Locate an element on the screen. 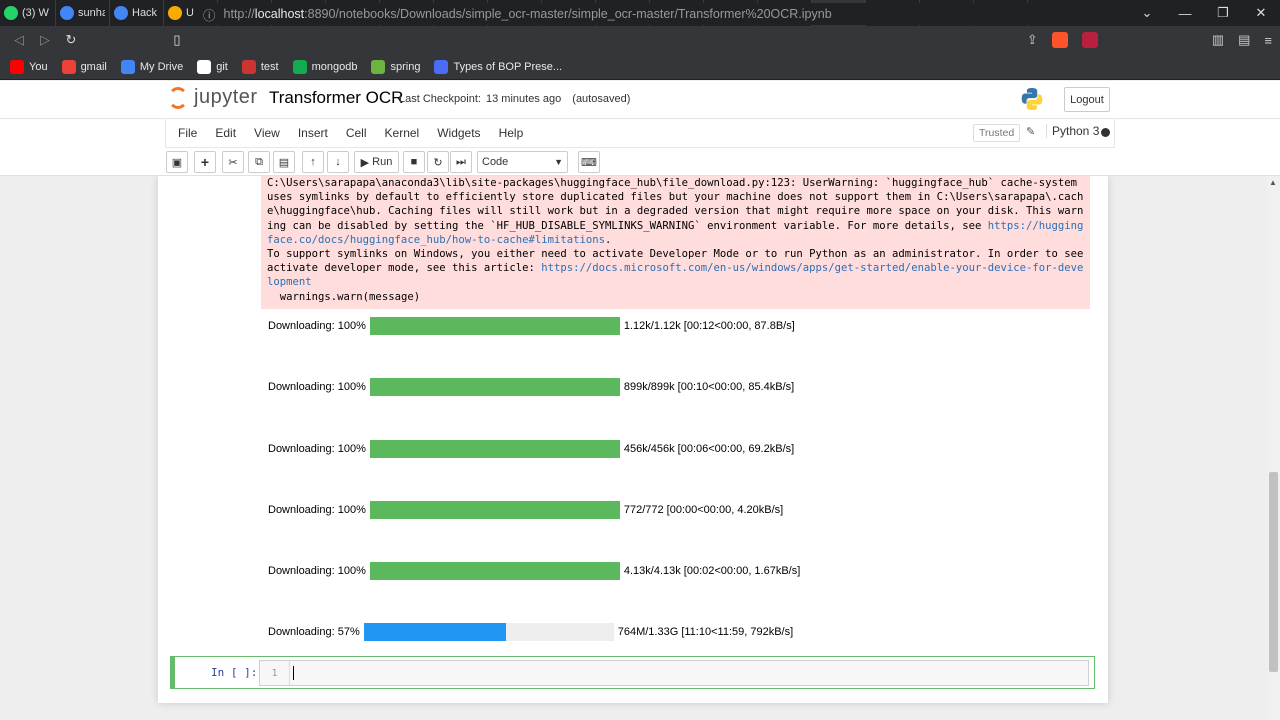 This screenshot has height=720, width=1280. cell-type-value: Code is located at coordinates (495, 162).